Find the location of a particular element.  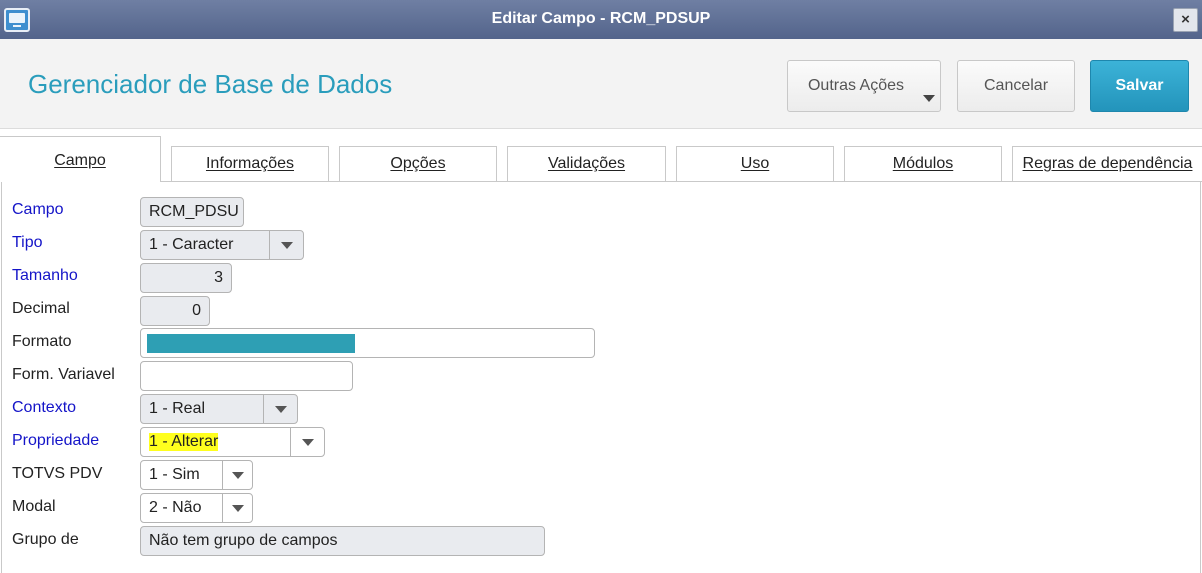

title-bar: Editar Campo - RCM_PDSUP × is located at coordinates (601, 19).